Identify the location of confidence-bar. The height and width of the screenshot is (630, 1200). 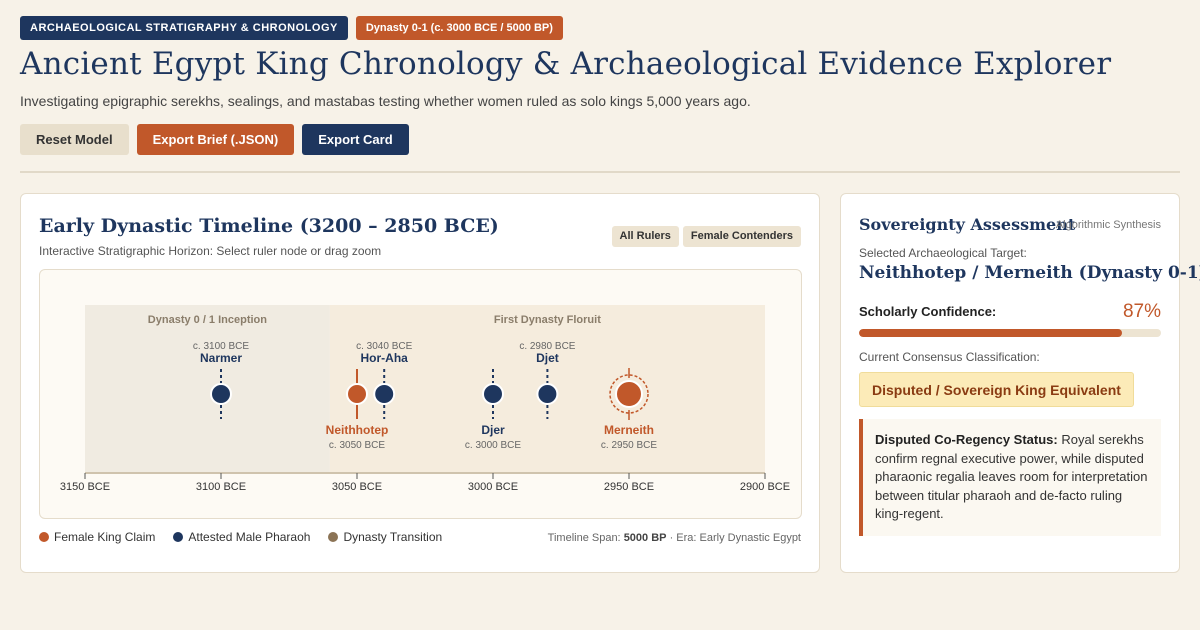
(1010, 333).